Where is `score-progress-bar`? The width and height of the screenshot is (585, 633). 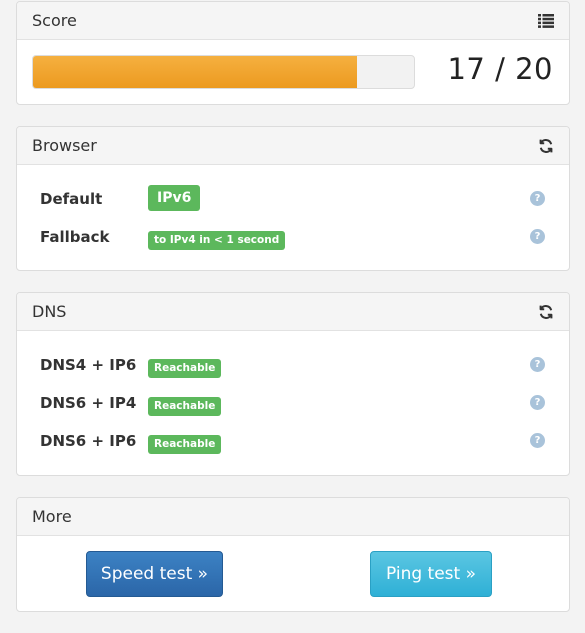
score-progress-bar is located at coordinates (223, 72).